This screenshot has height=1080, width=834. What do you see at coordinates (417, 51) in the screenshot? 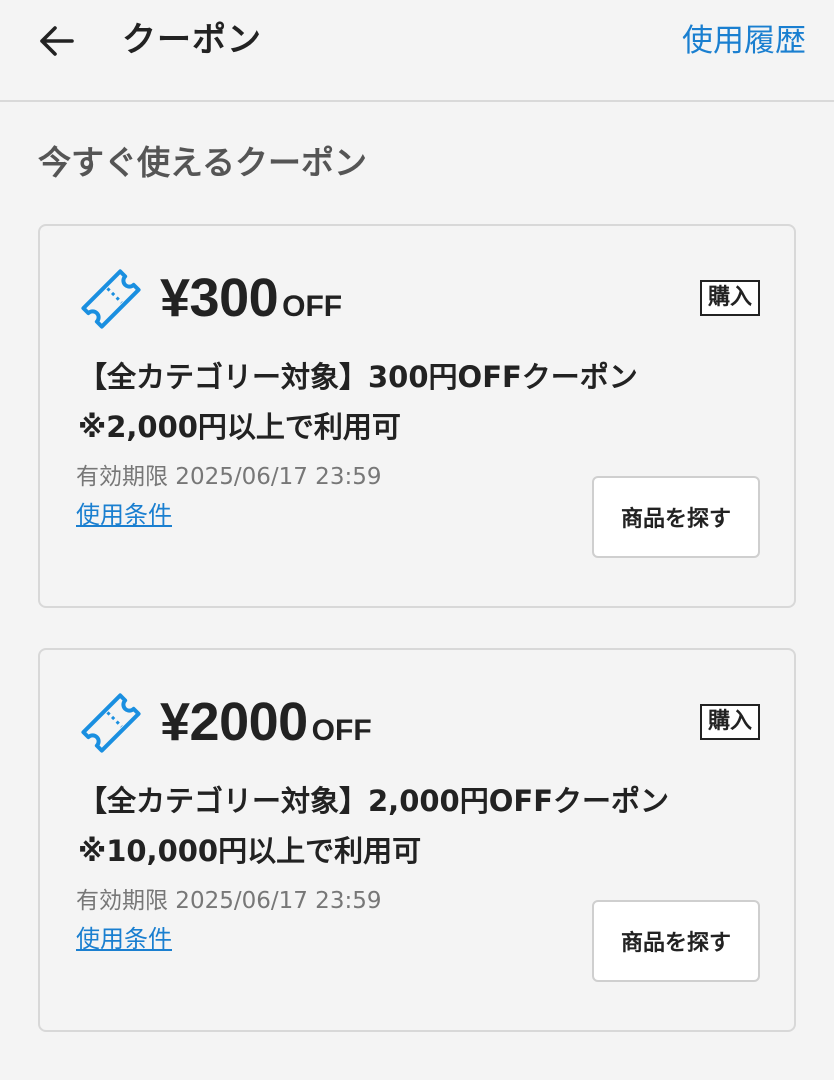
I see `top-app-bar: クーポン 使用履歴` at bounding box center [417, 51].